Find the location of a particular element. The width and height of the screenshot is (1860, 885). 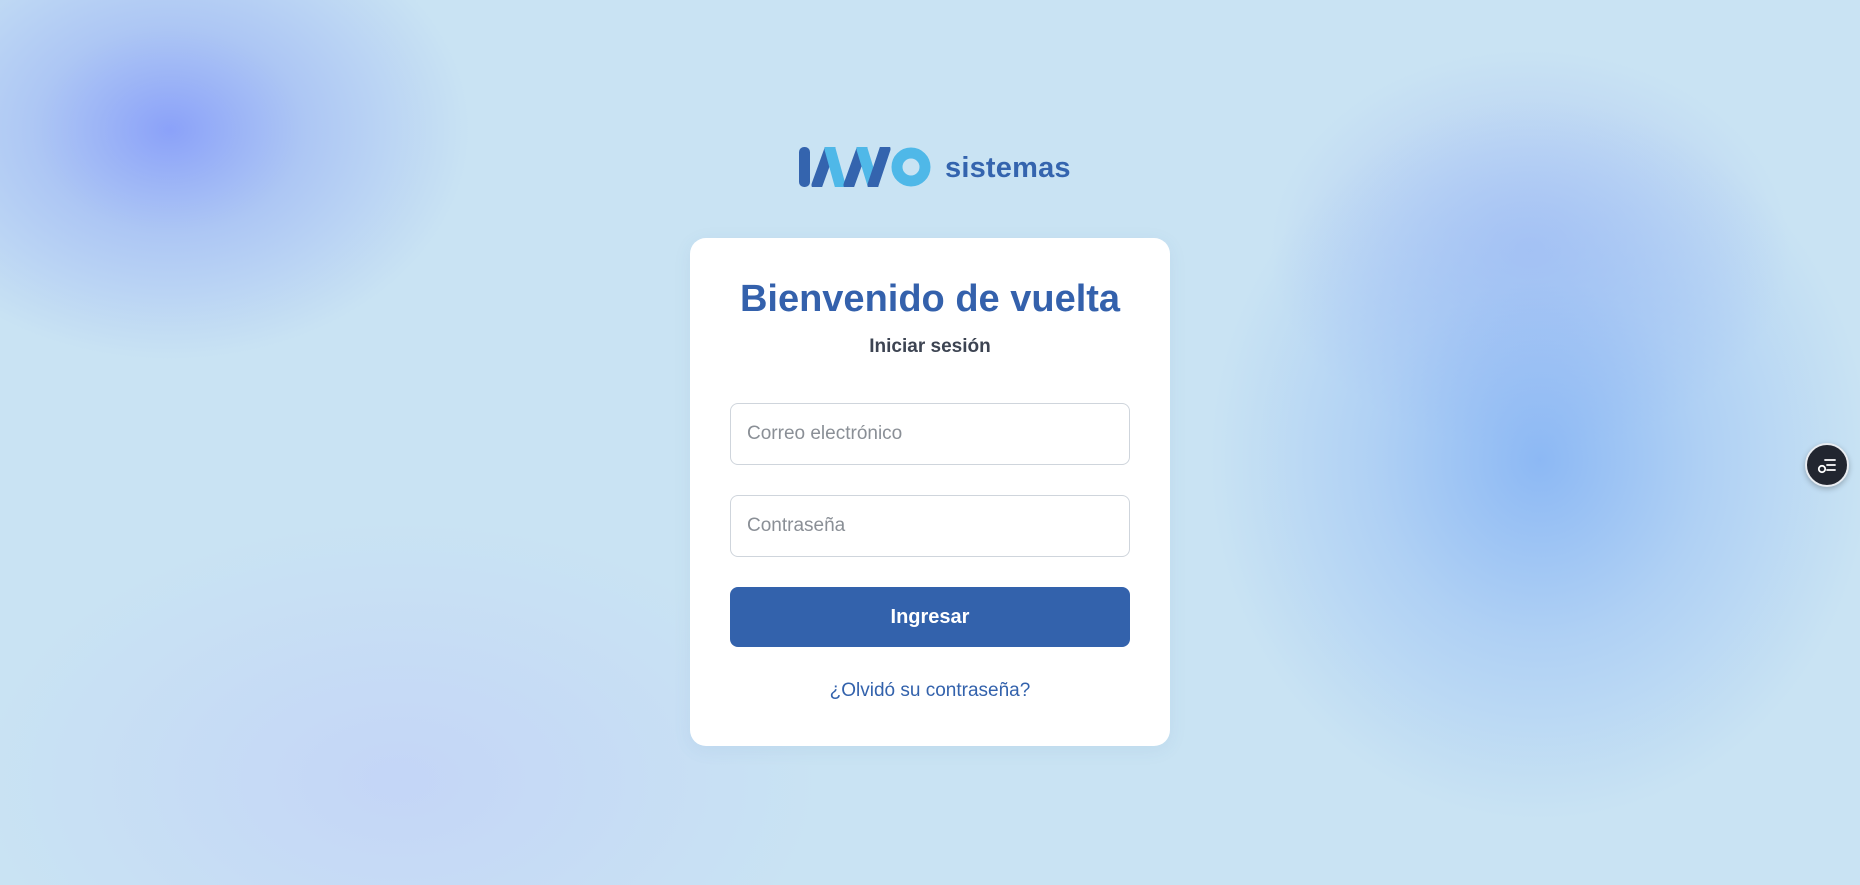

accessibility-menu-button is located at coordinates (1827, 465).